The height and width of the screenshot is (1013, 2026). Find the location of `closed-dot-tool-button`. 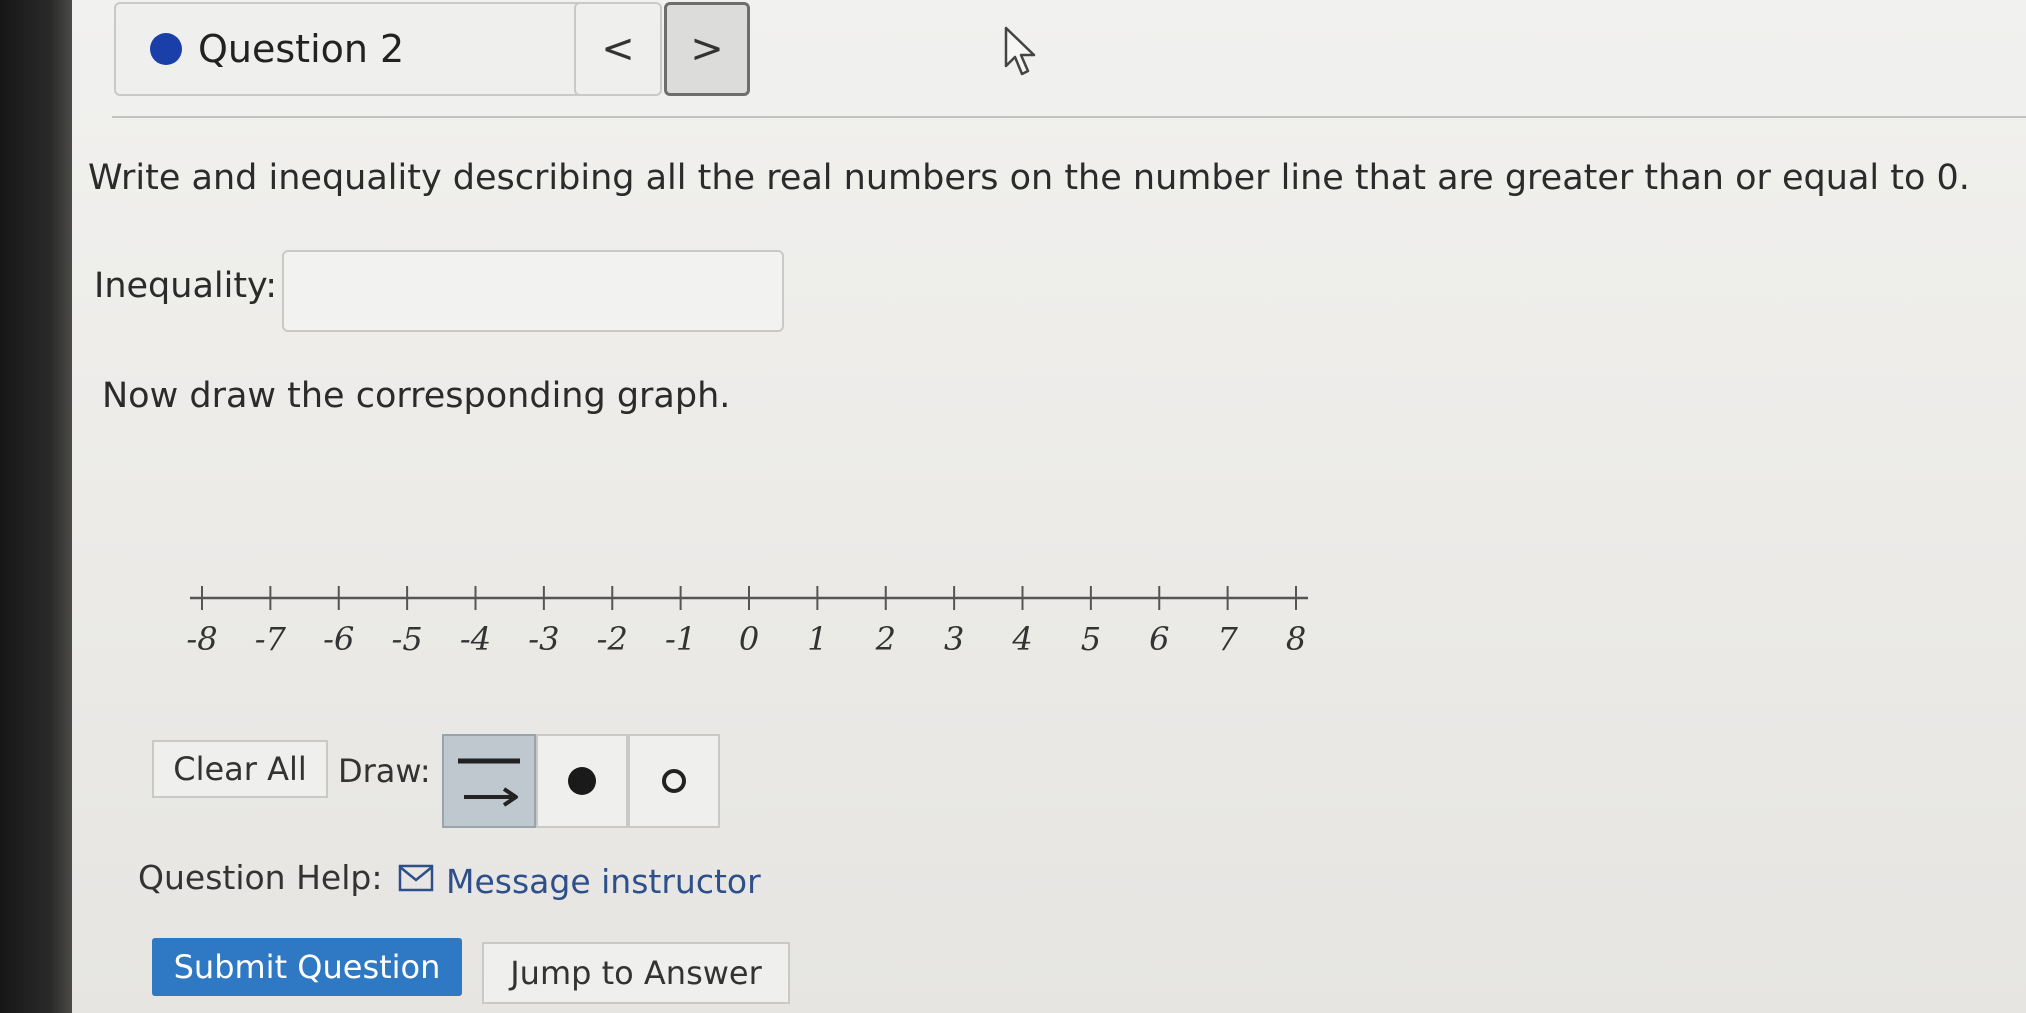

closed-dot-tool-button is located at coordinates (582, 781).